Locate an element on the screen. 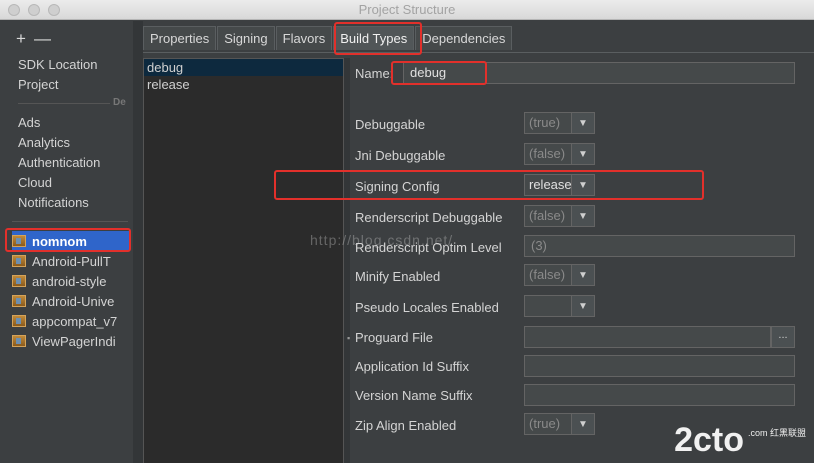 The height and width of the screenshot is (463, 814). sidebar-item-notifications: Notifications is located at coordinates (53, 202).